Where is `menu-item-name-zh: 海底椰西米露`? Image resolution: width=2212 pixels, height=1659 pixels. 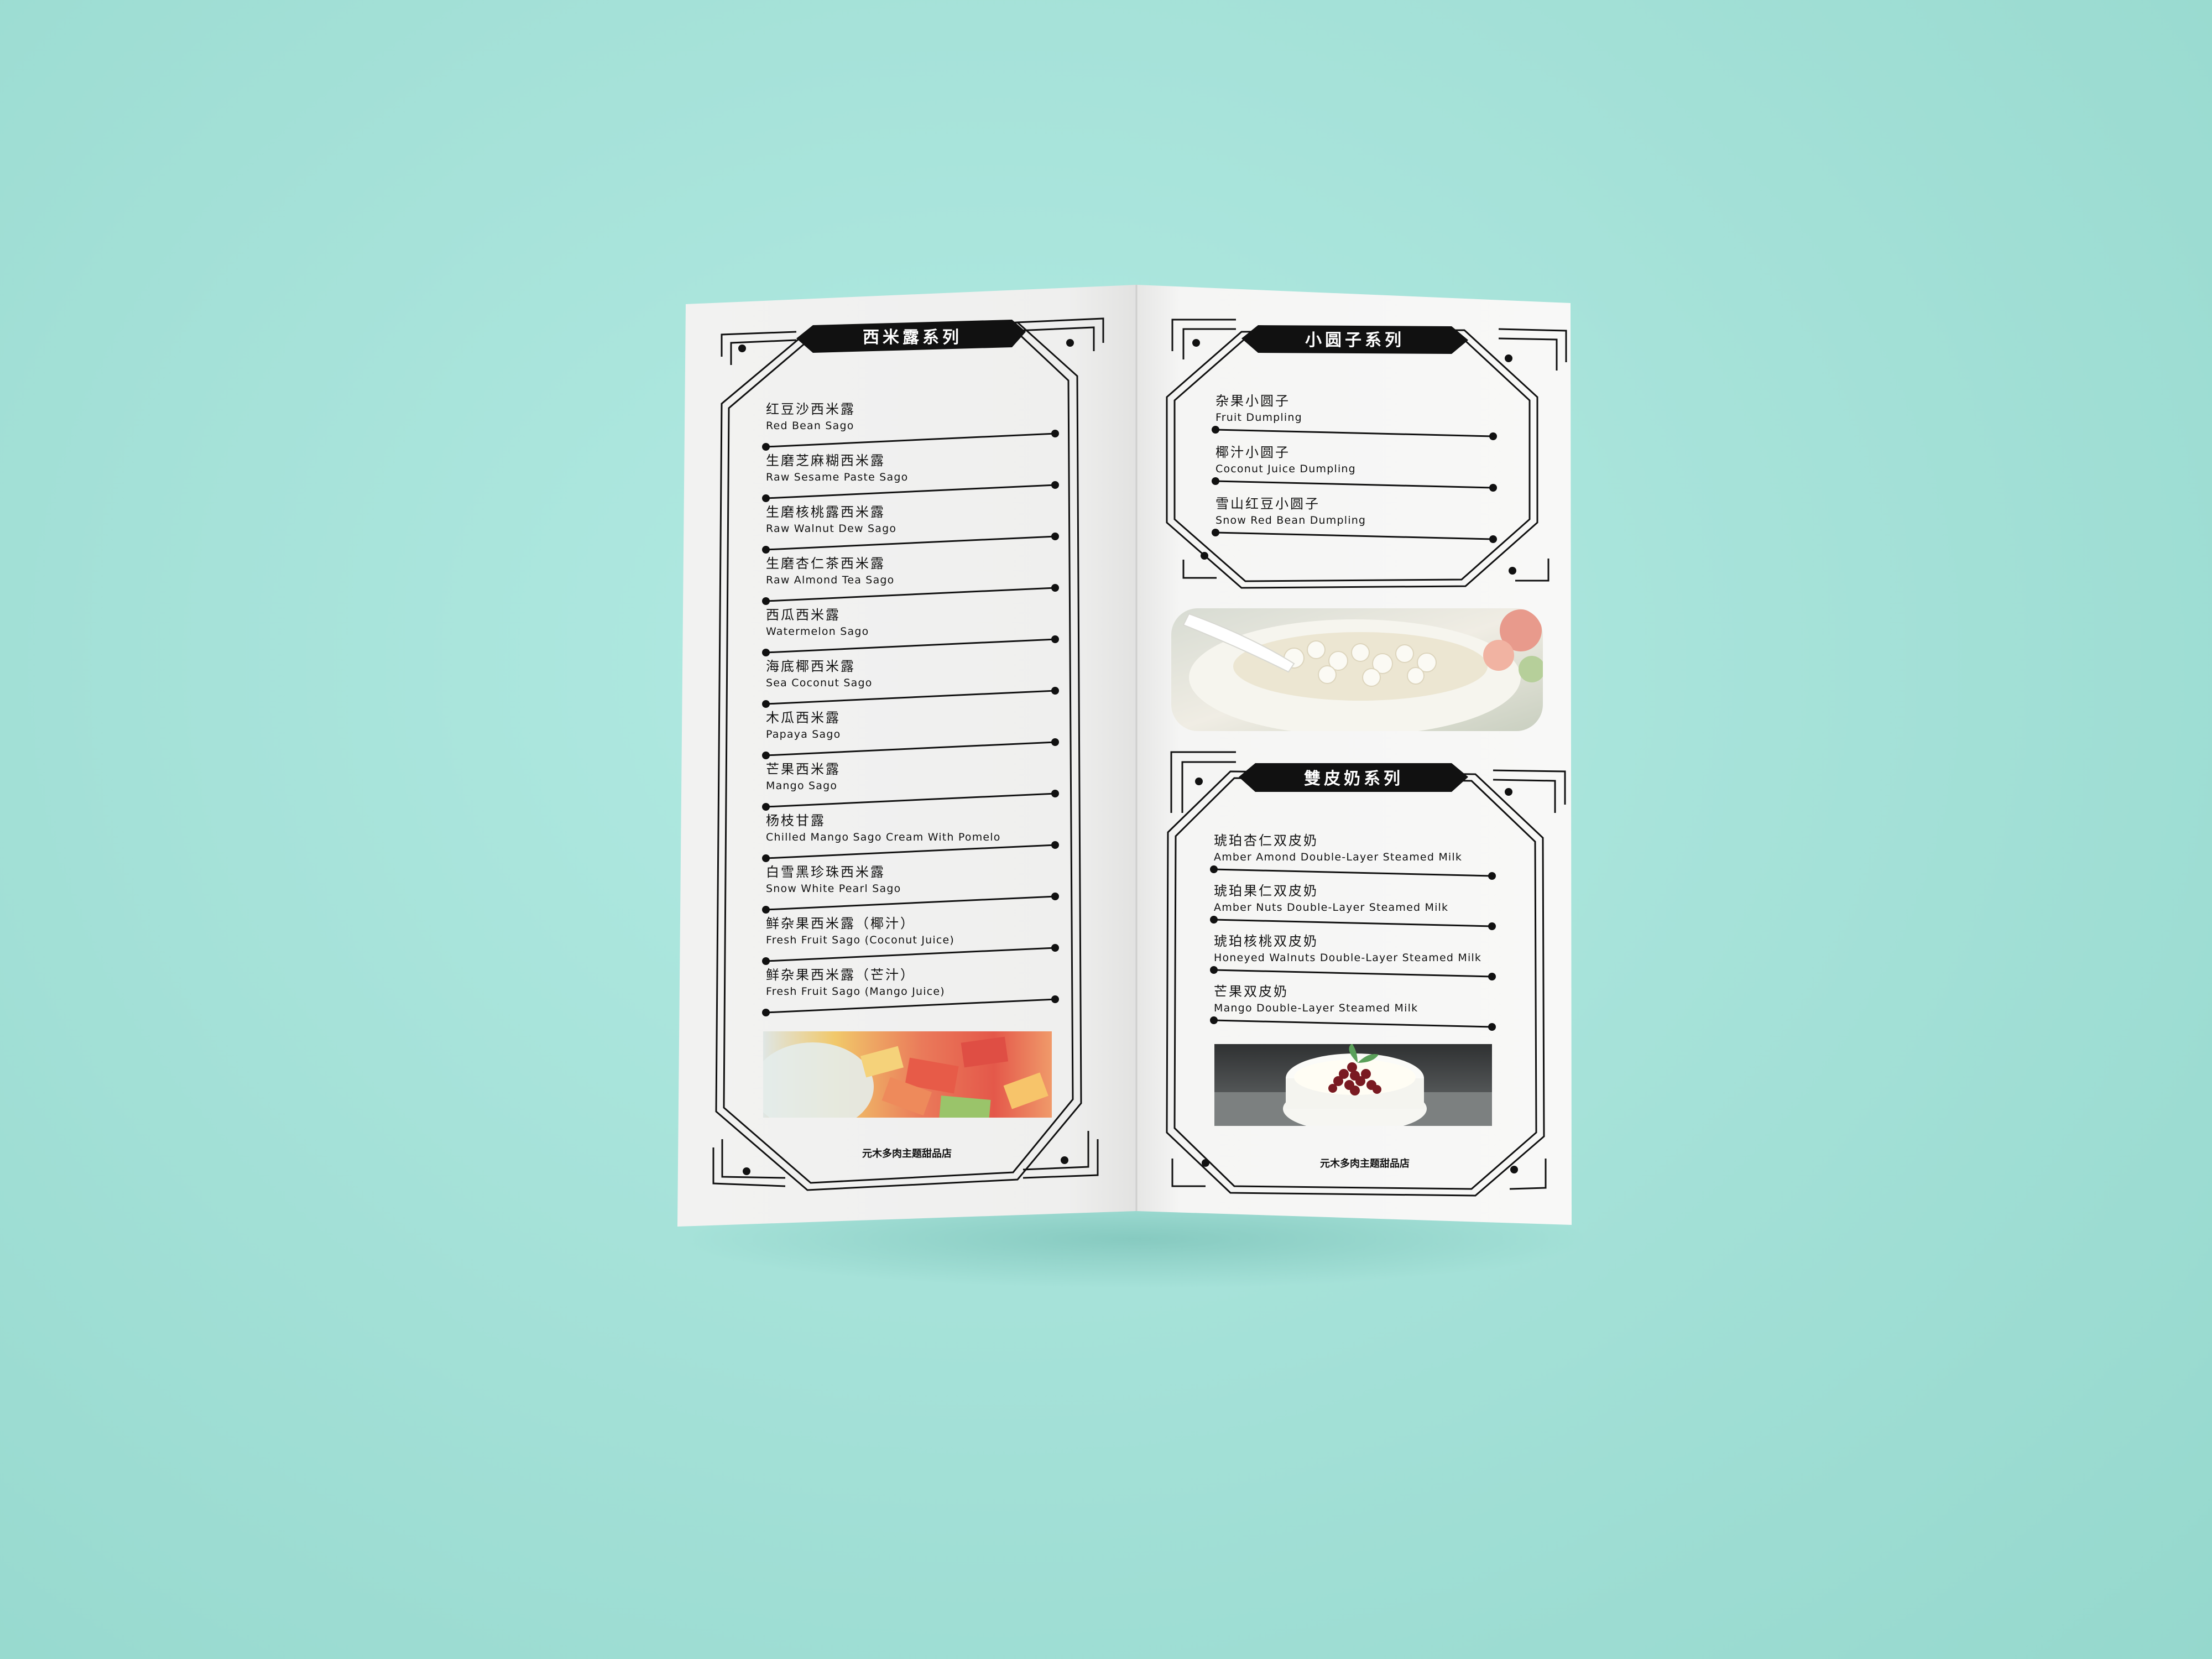 menu-item-name-zh: 海底椰西米露 is located at coordinates (810, 667).